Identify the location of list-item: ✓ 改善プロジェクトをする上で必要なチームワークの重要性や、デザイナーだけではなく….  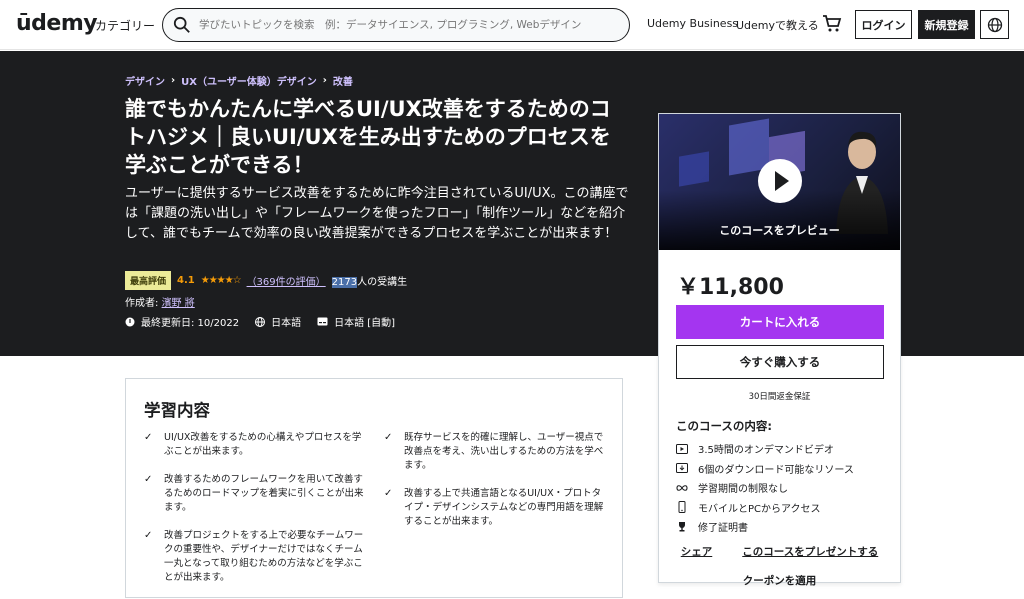
(255, 557).